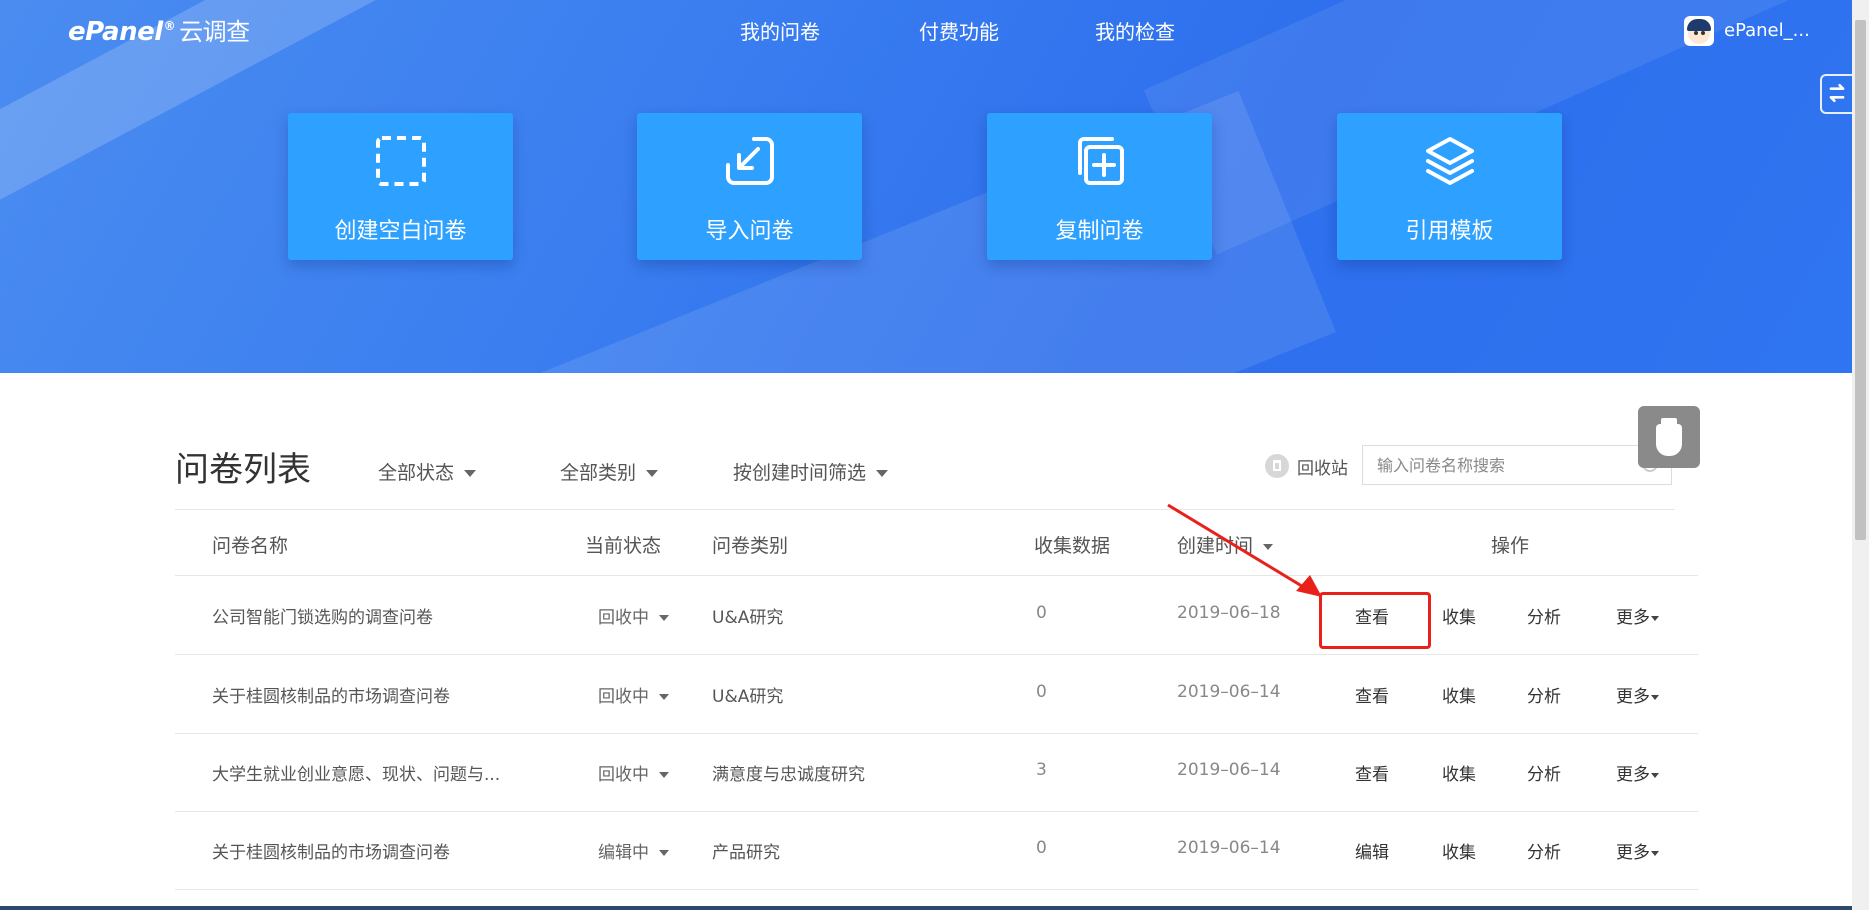 Image resolution: width=1869 pixels, height=910 pixels. I want to click on copy-plus-icon, so click(1101, 161).